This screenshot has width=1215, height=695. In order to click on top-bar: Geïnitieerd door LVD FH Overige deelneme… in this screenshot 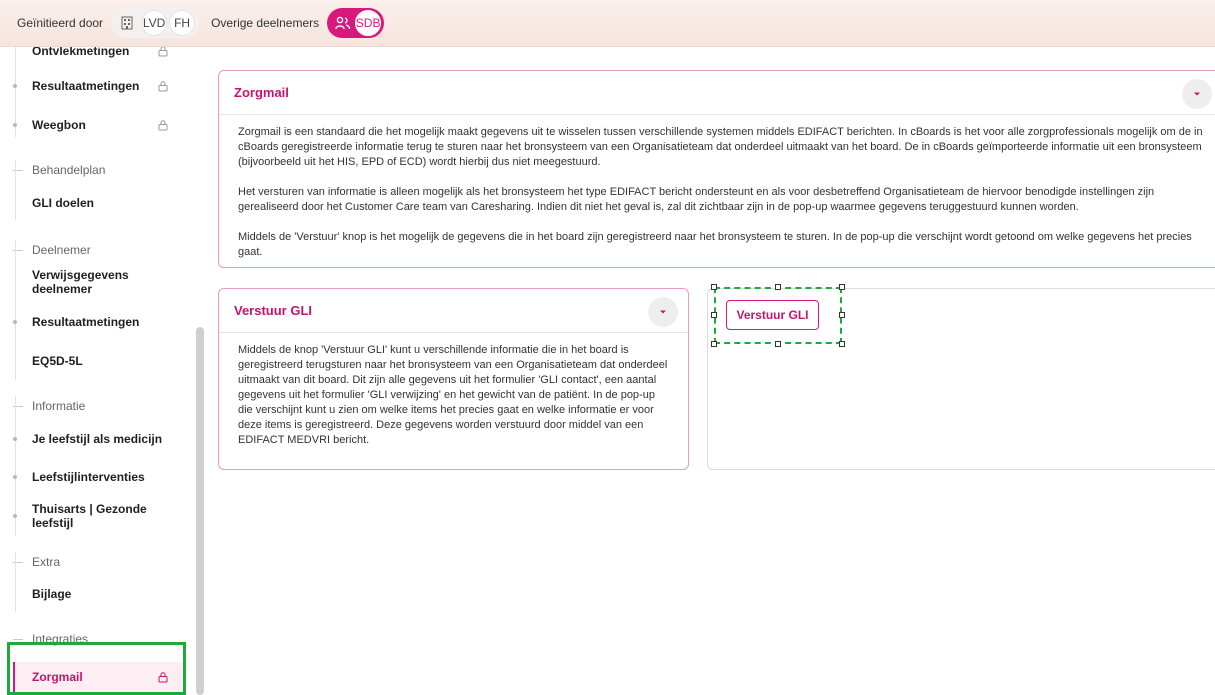, I will do `click(607, 23)`.